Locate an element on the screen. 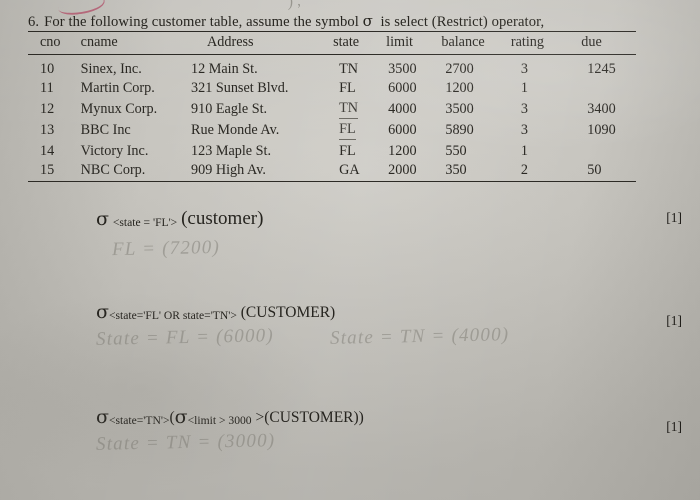 The height and width of the screenshot is (500, 700). cell-balance: 2700 is located at coordinates (459, 69).